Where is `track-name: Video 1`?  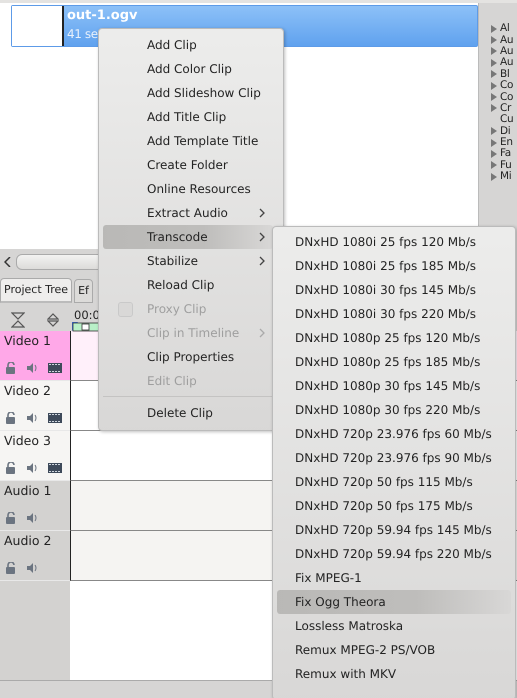 track-name: Video 1 is located at coordinates (28, 340).